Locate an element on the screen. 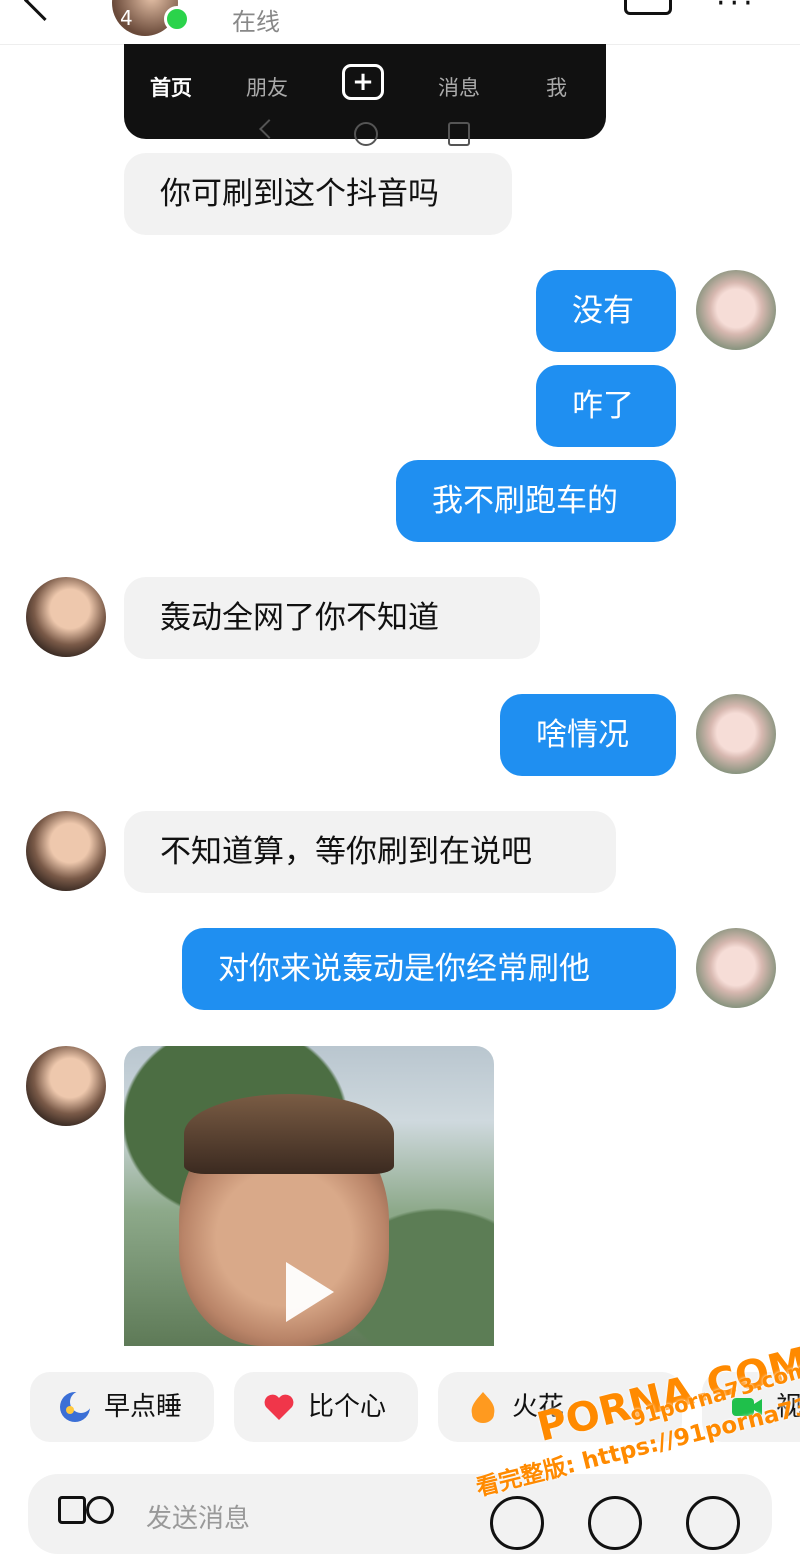 The image size is (800, 1554). system-recents-icon is located at coordinates (459, 134).